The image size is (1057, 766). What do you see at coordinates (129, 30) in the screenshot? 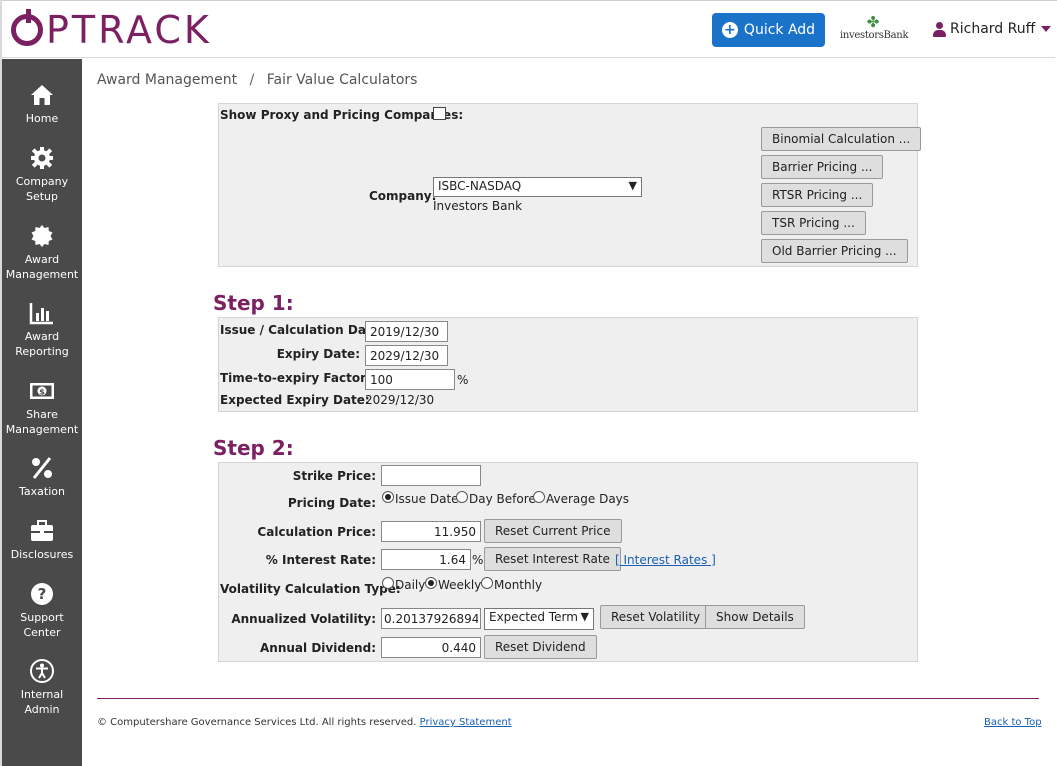
I see `logo-text: PTRACK` at bounding box center [129, 30].